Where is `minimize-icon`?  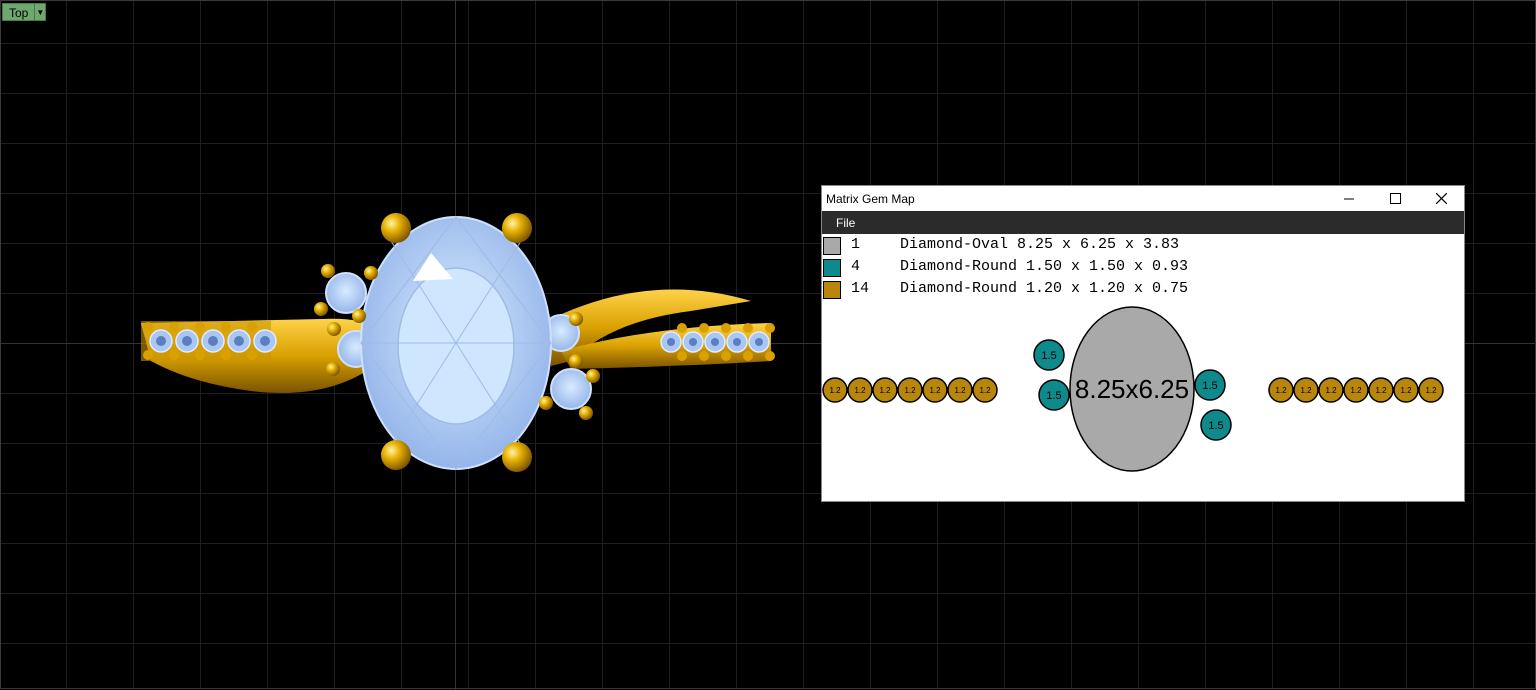 minimize-icon is located at coordinates (1349, 198).